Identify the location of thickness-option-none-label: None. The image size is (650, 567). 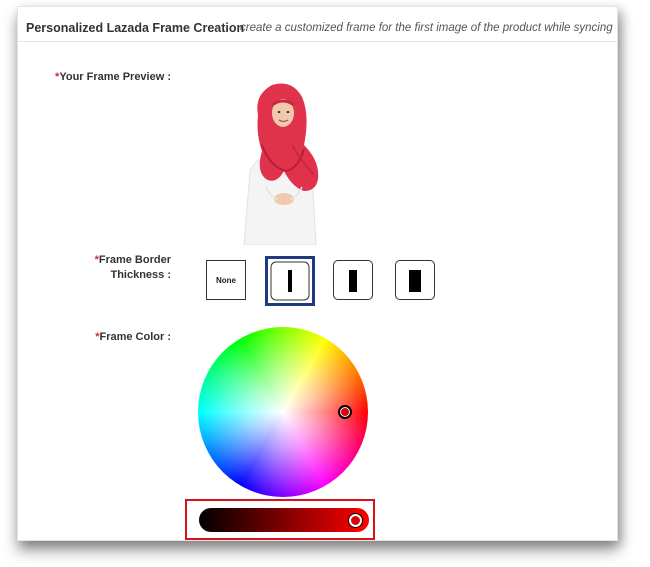
(226, 280).